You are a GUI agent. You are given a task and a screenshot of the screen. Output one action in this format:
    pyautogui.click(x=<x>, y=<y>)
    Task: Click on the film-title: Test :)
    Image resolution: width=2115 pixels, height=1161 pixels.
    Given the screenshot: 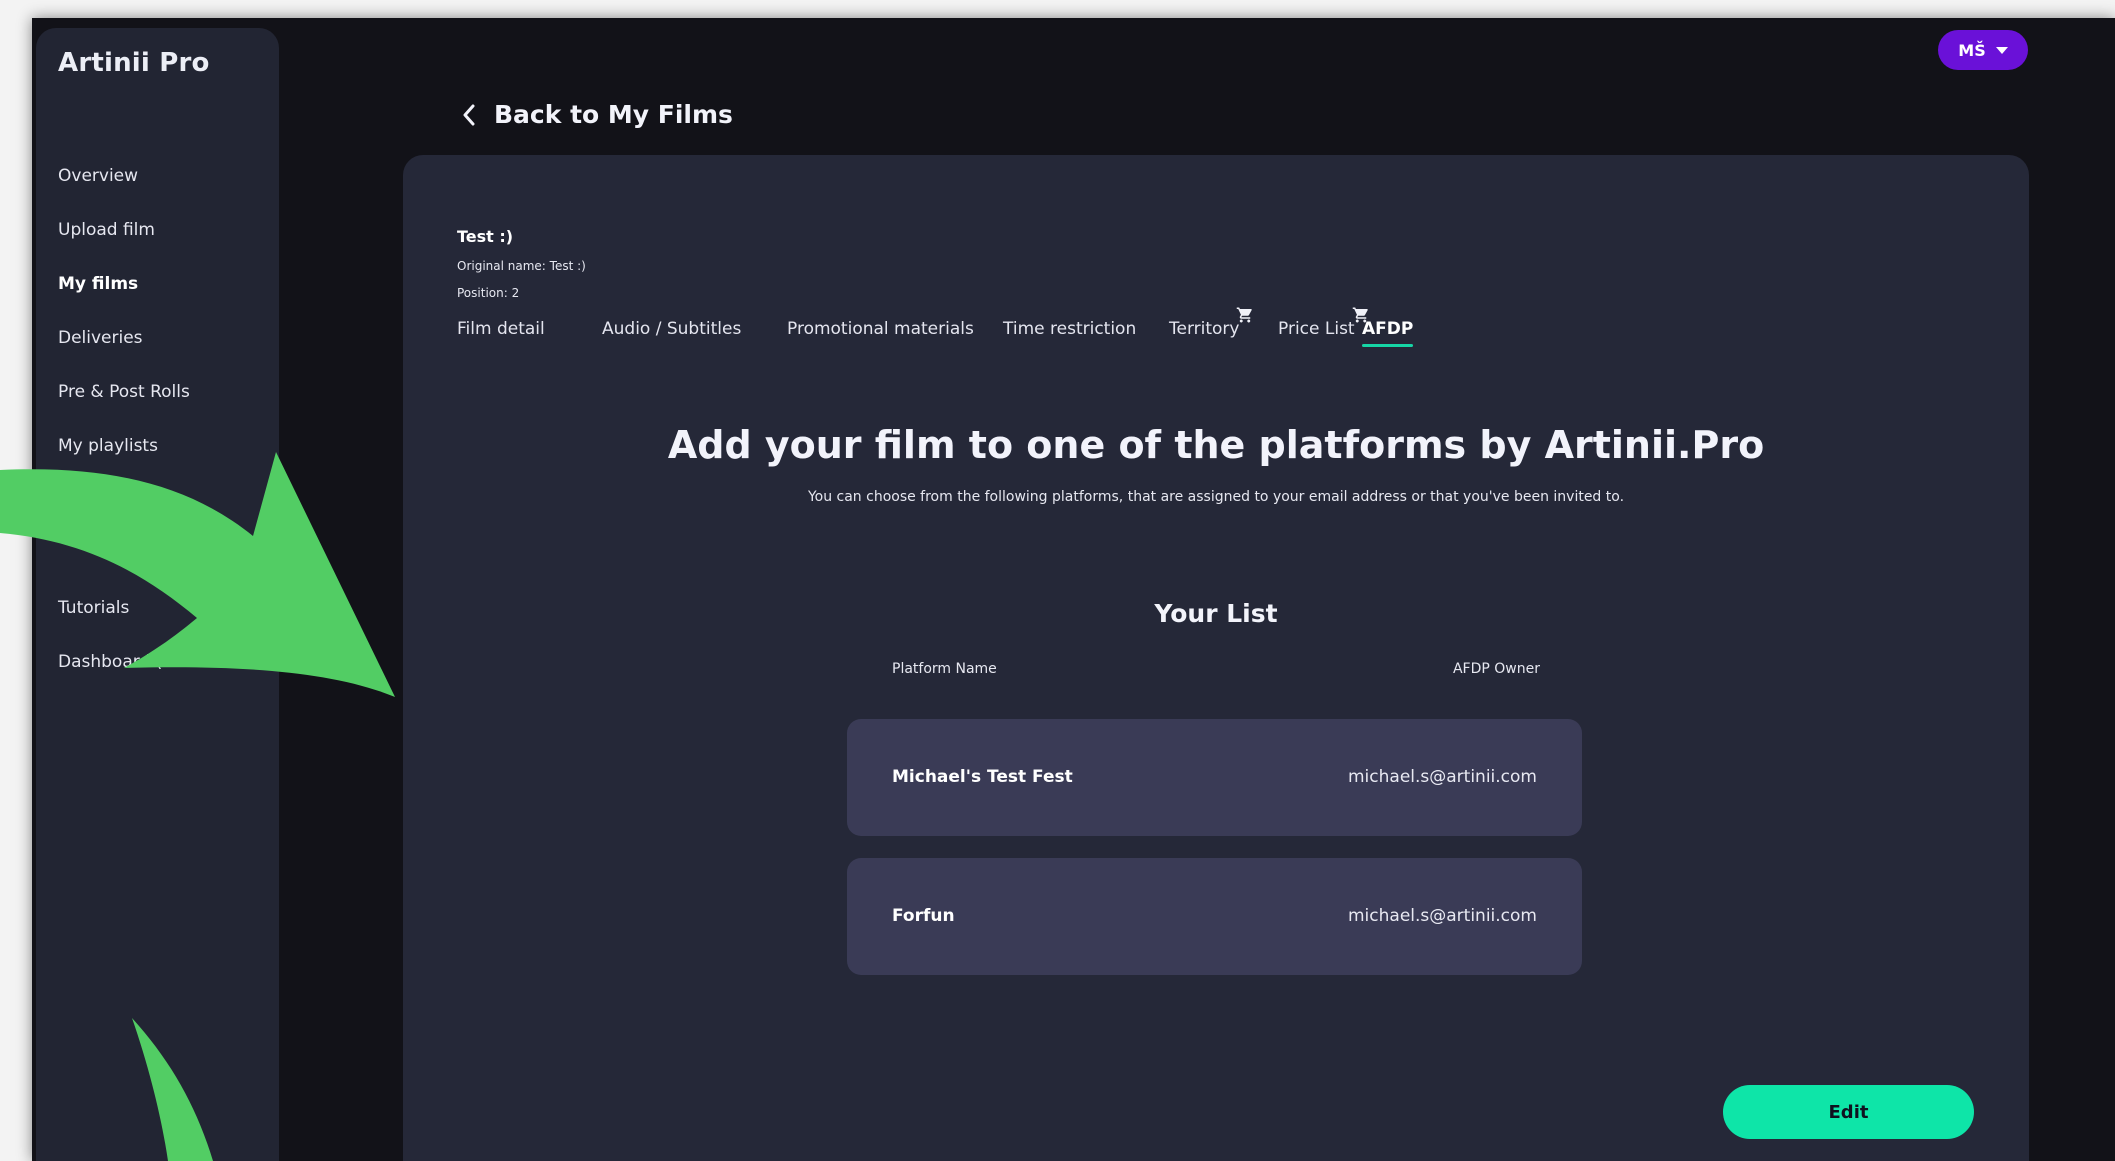 What is the action you would take?
    pyautogui.click(x=485, y=236)
    